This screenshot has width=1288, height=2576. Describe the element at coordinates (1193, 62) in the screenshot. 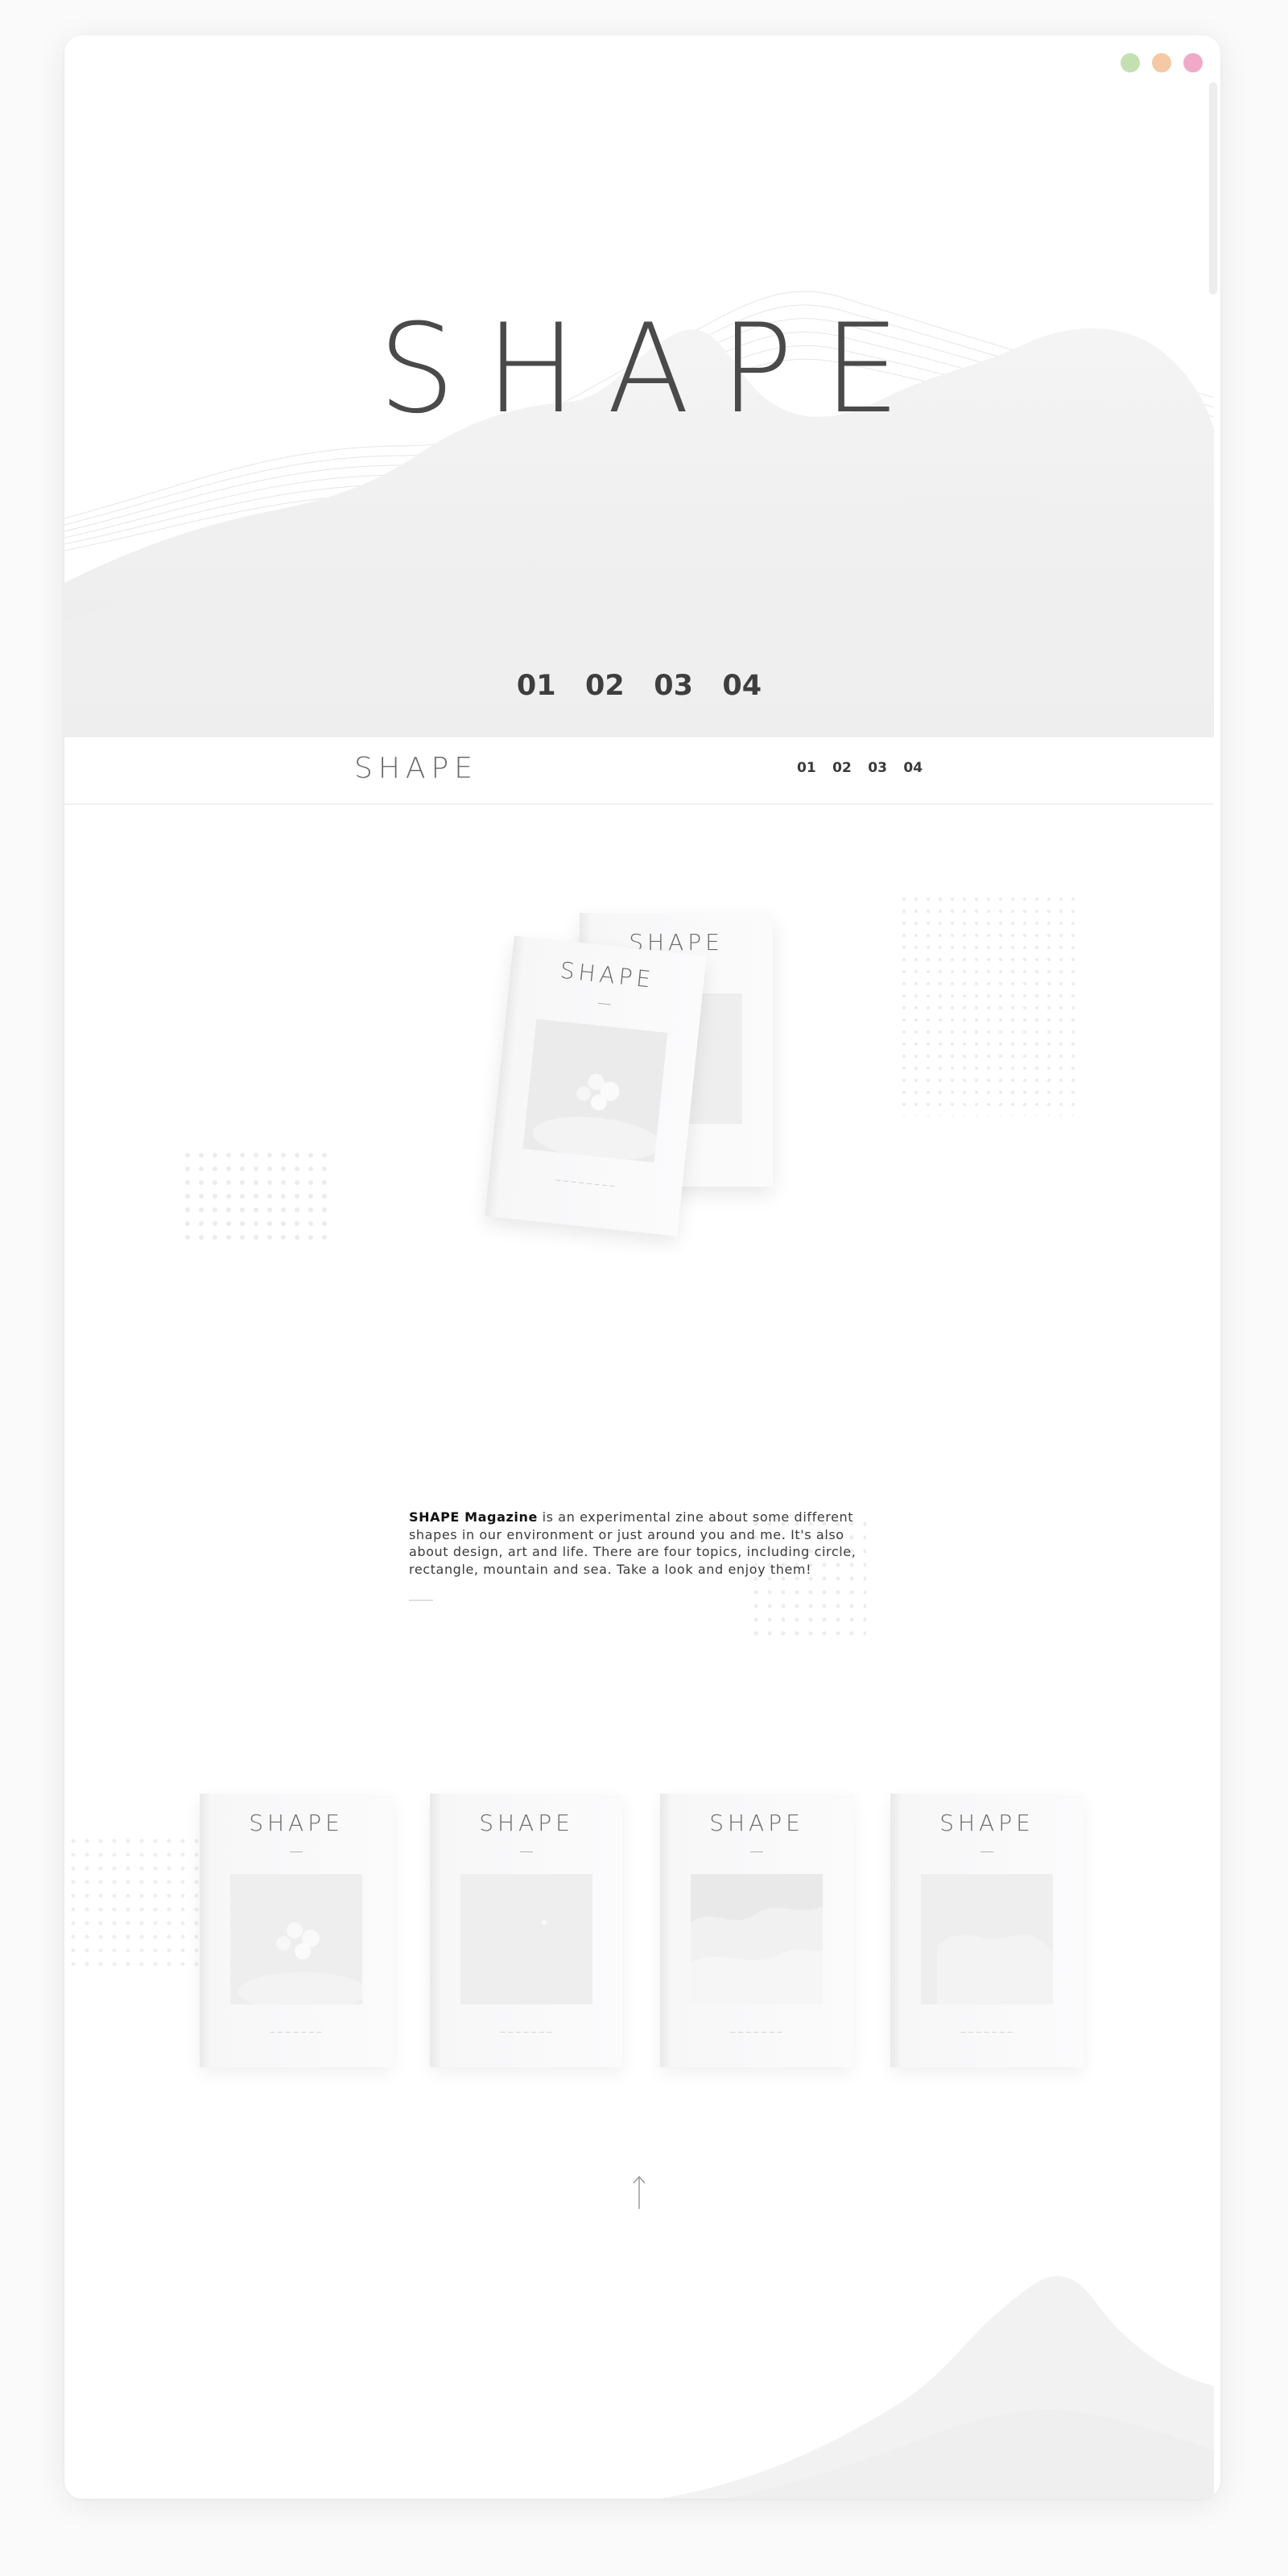

I see `window-control-pink` at that location.